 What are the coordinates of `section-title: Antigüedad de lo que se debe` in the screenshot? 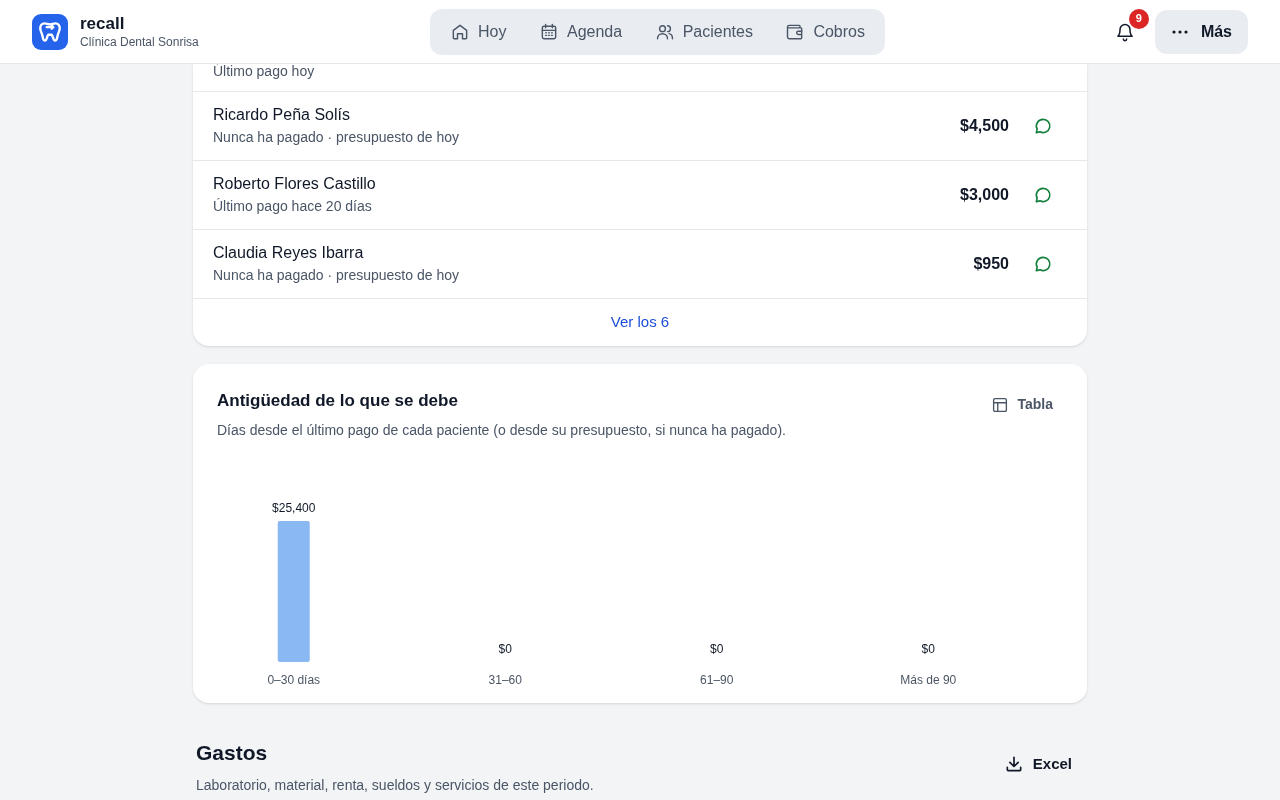 It's located at (338, 401).